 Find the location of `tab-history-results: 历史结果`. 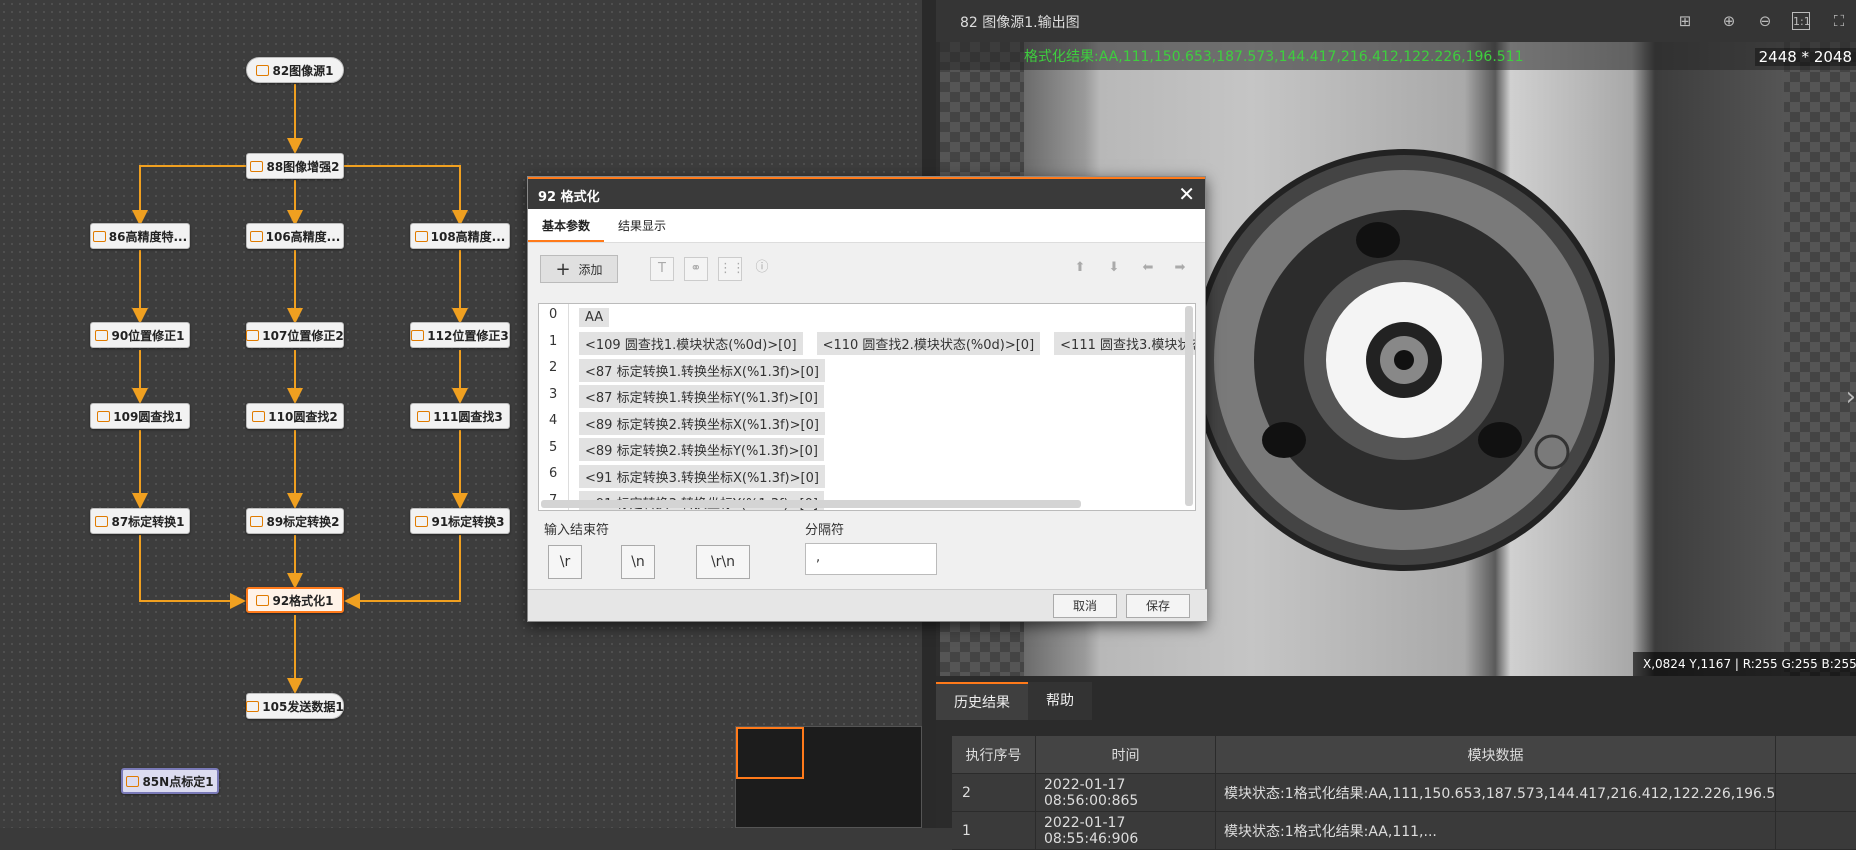

tab-history-results: 历史结果 is located at coordinates (982, 701).